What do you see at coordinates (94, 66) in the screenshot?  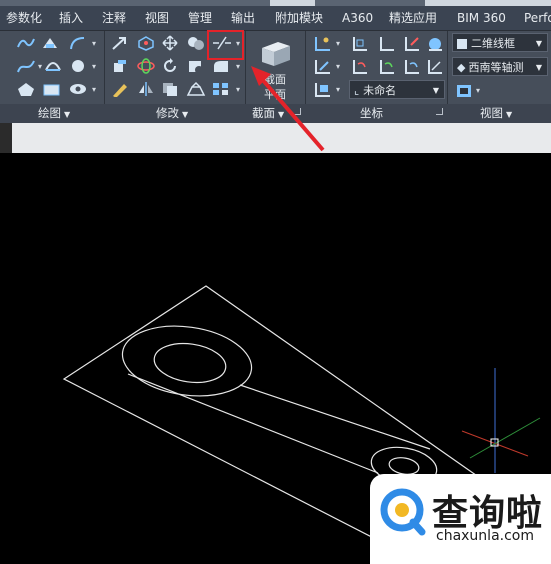 I see `sphere-dropdown-icon: ▾` at bounding box center [94, 66].